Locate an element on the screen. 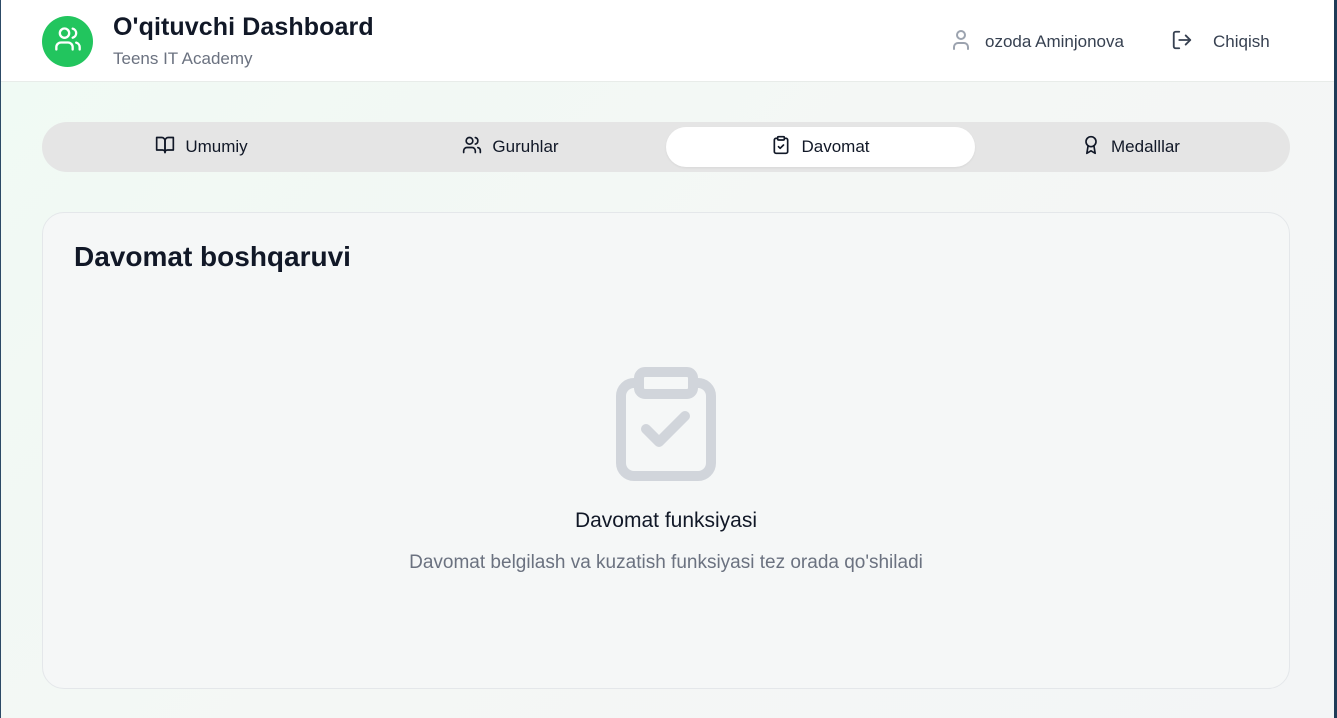 This screenshot has width=1337, height=718. tab-umumiy: Umumiy is located at coordinates (201, 147).